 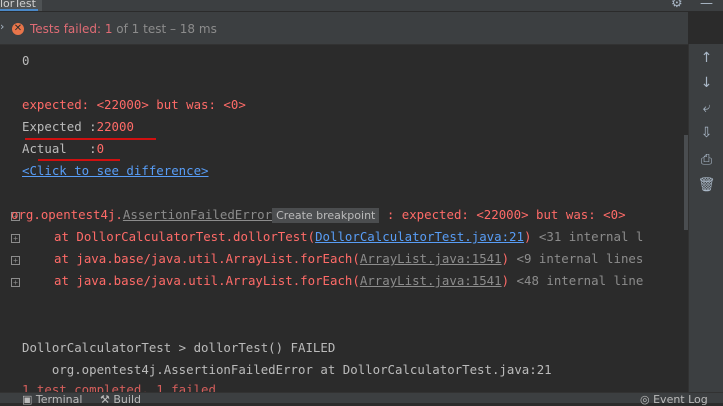 What do you see at coordinates (361, 399) in the screenshot?
I see `bottom-tool-bar: ▣ Terminal ⚒ Build ◎ Event Log` at bounding box center [361, 399].